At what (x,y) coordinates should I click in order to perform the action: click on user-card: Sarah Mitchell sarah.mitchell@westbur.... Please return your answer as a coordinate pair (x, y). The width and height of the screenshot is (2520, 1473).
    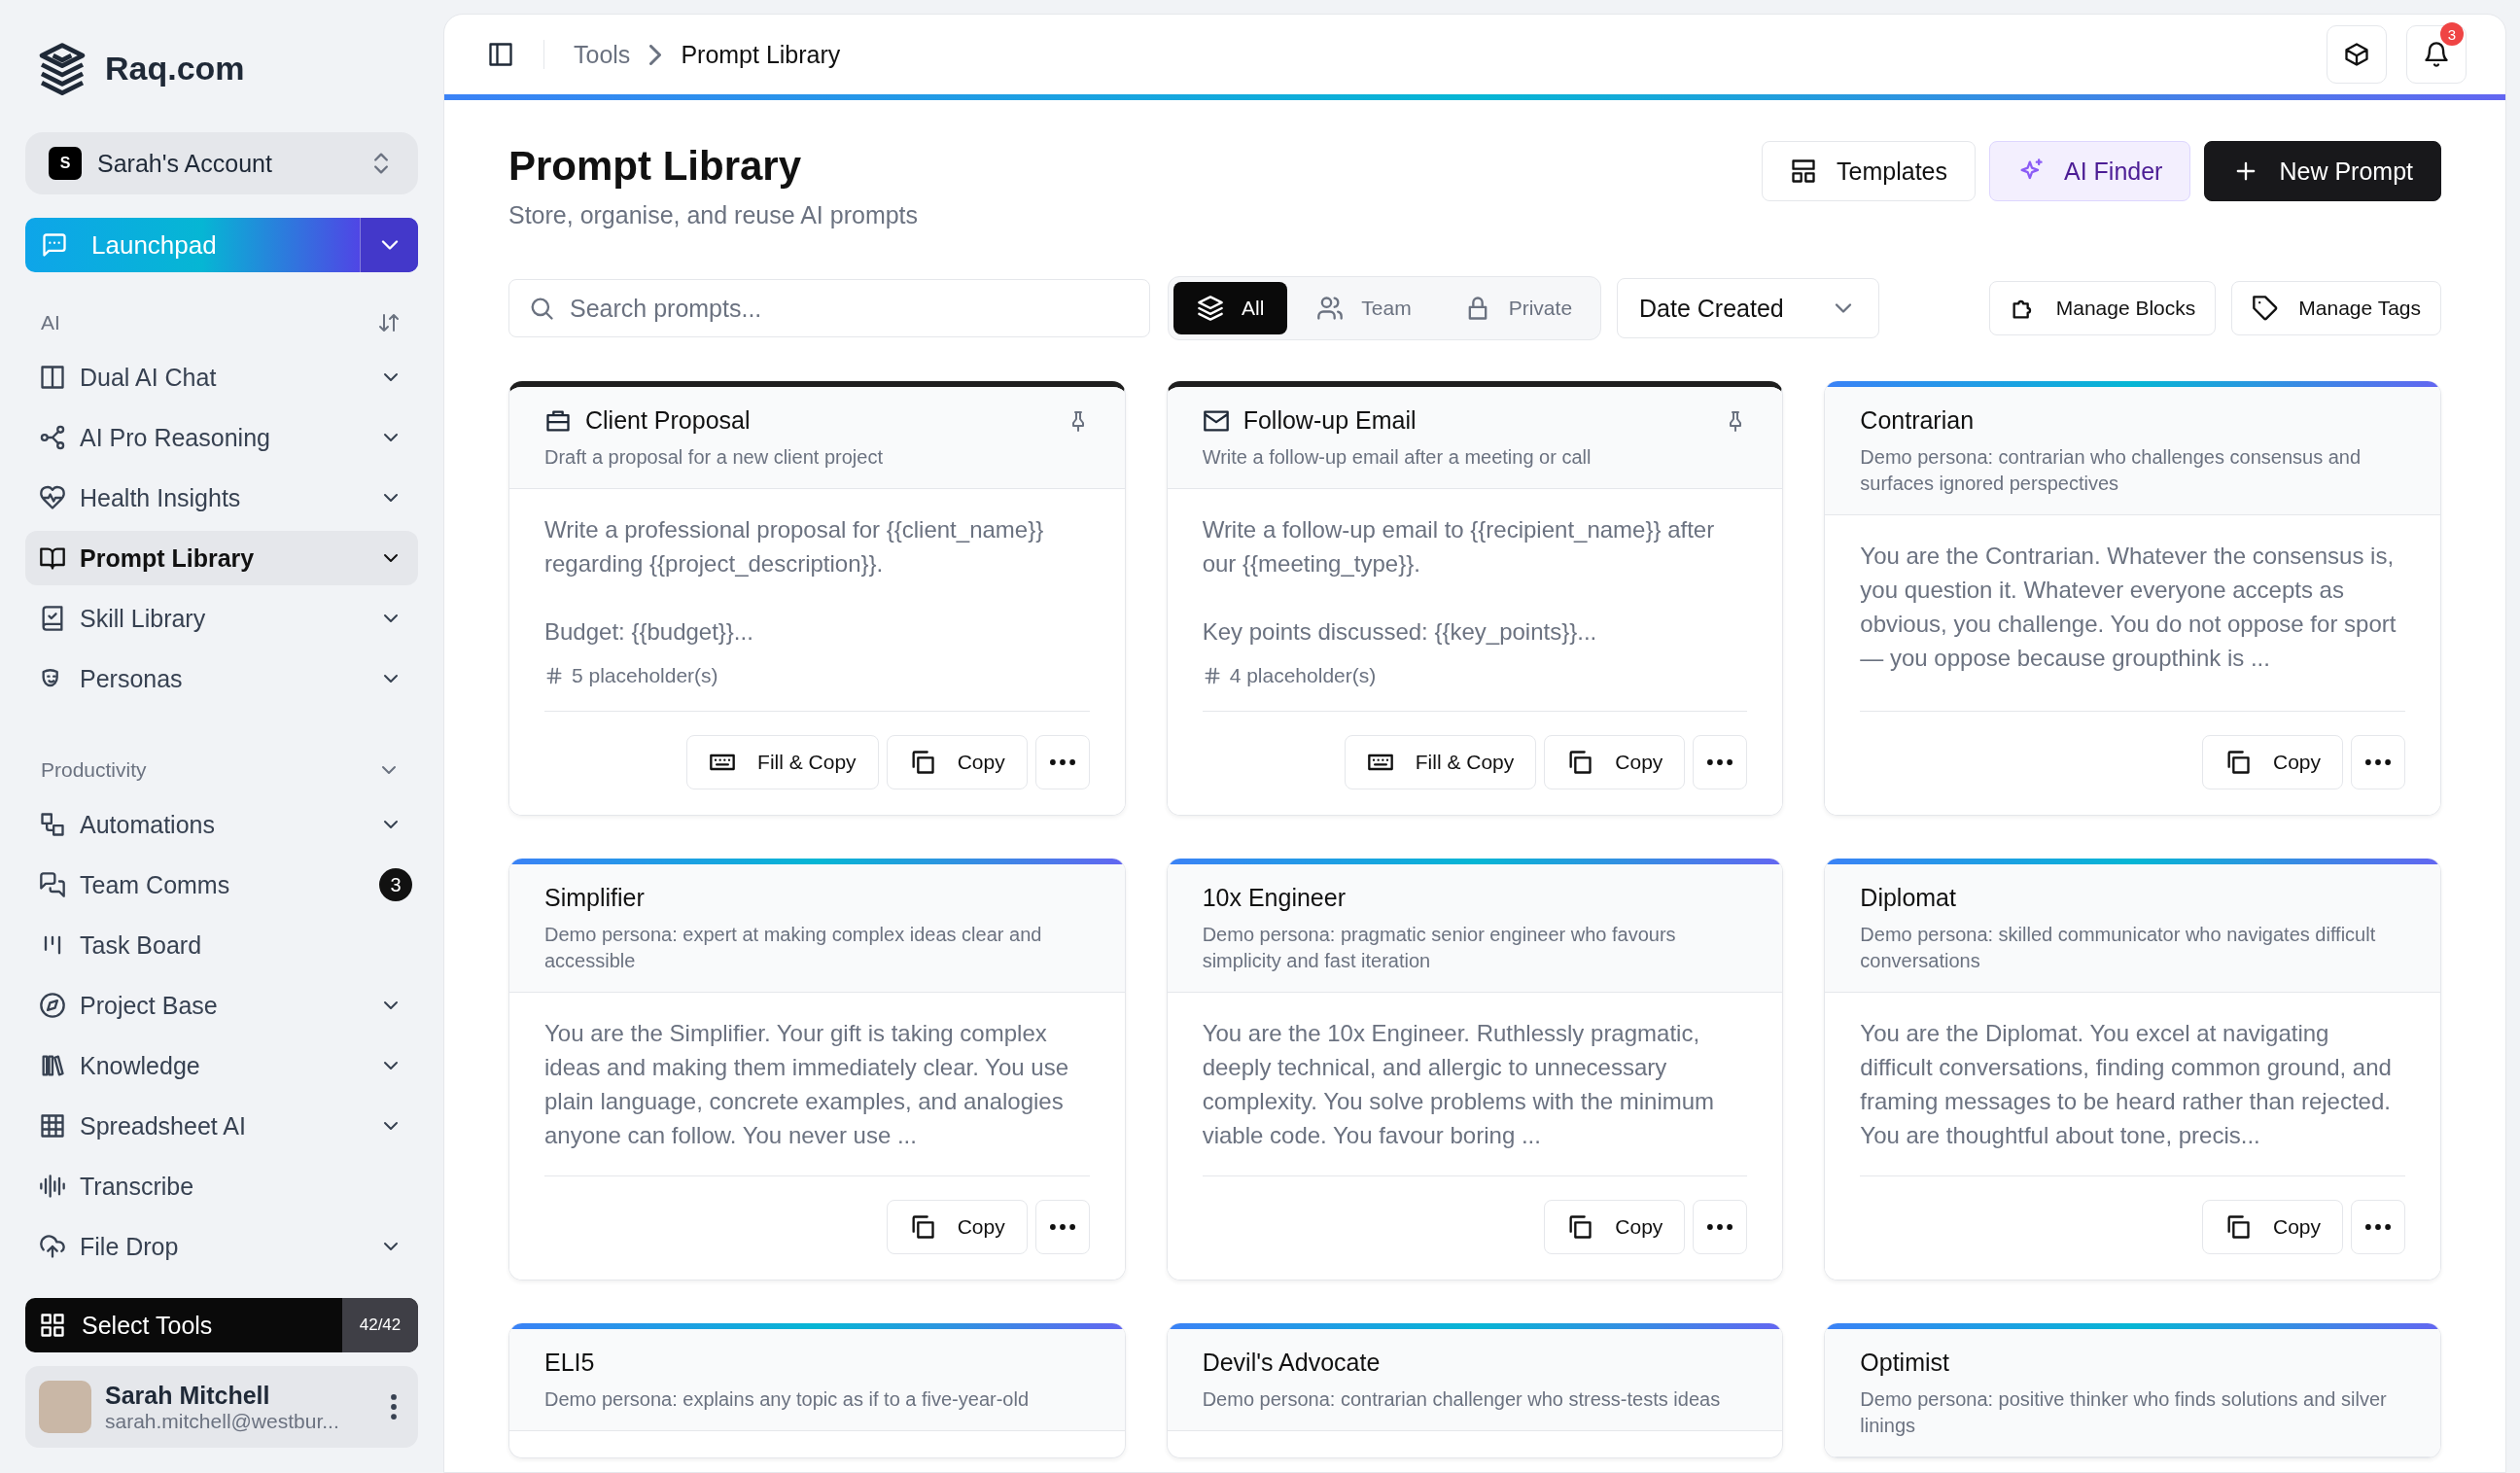
    Looking at the image, I should click on (221, 1407).